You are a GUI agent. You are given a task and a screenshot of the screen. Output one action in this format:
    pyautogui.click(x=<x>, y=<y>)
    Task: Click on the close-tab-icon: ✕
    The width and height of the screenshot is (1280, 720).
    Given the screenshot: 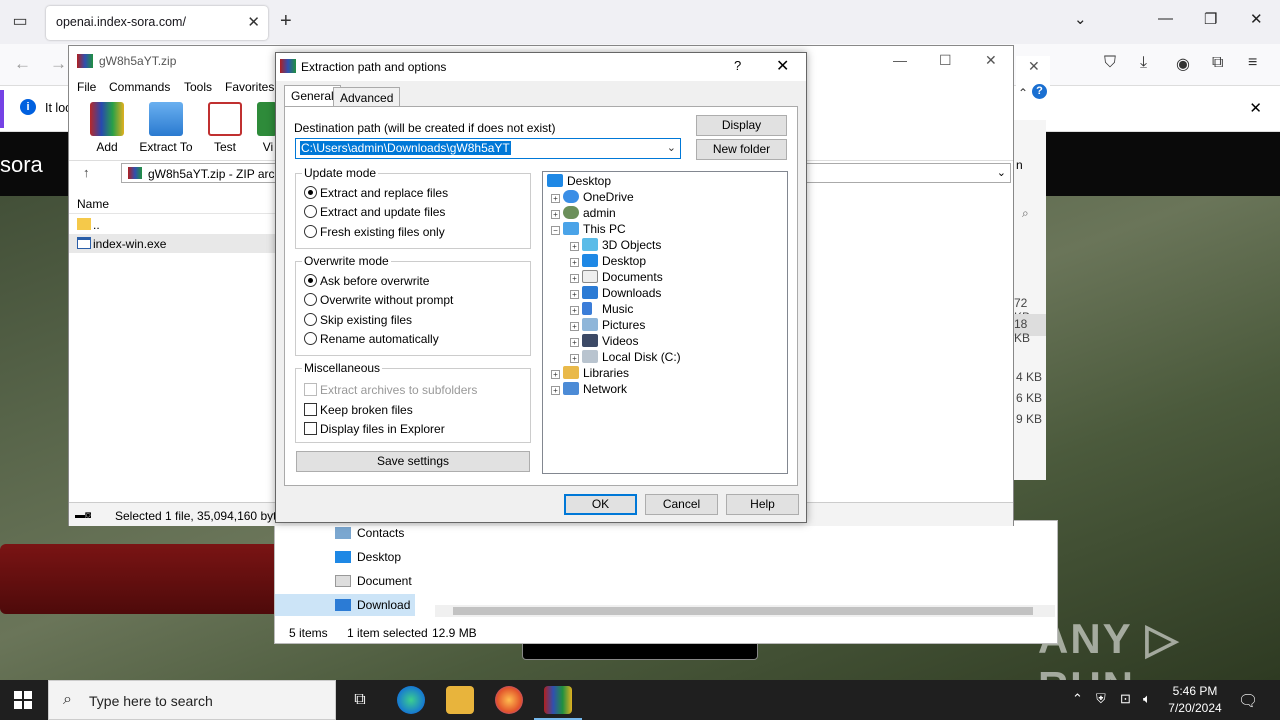 What is the action you would take?
    pyautogui.click(x=253, y=22)
    